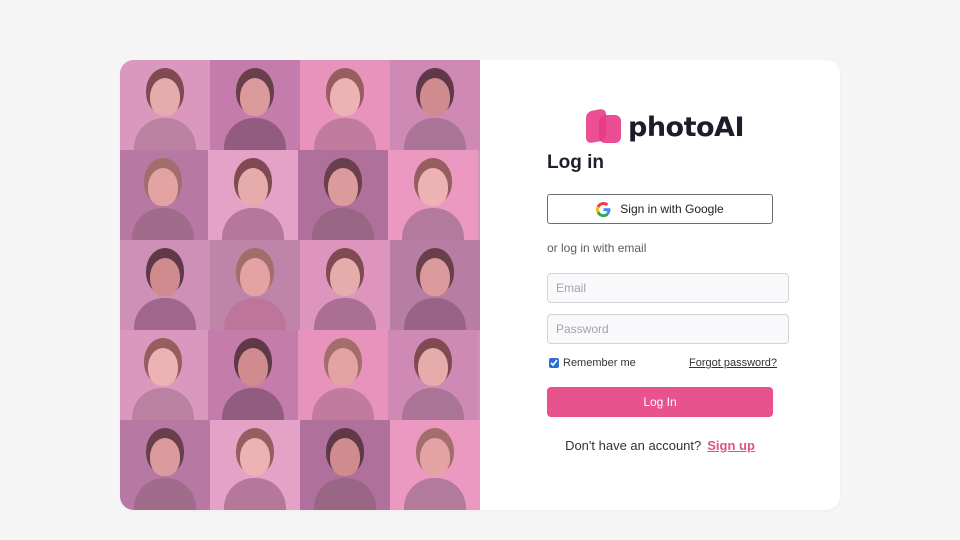 The image size is (960, 540). What do you see at coordinates (554, 363) in the screenshot?
I see `remember-me-checkbox` at bounding box center [554, 363].